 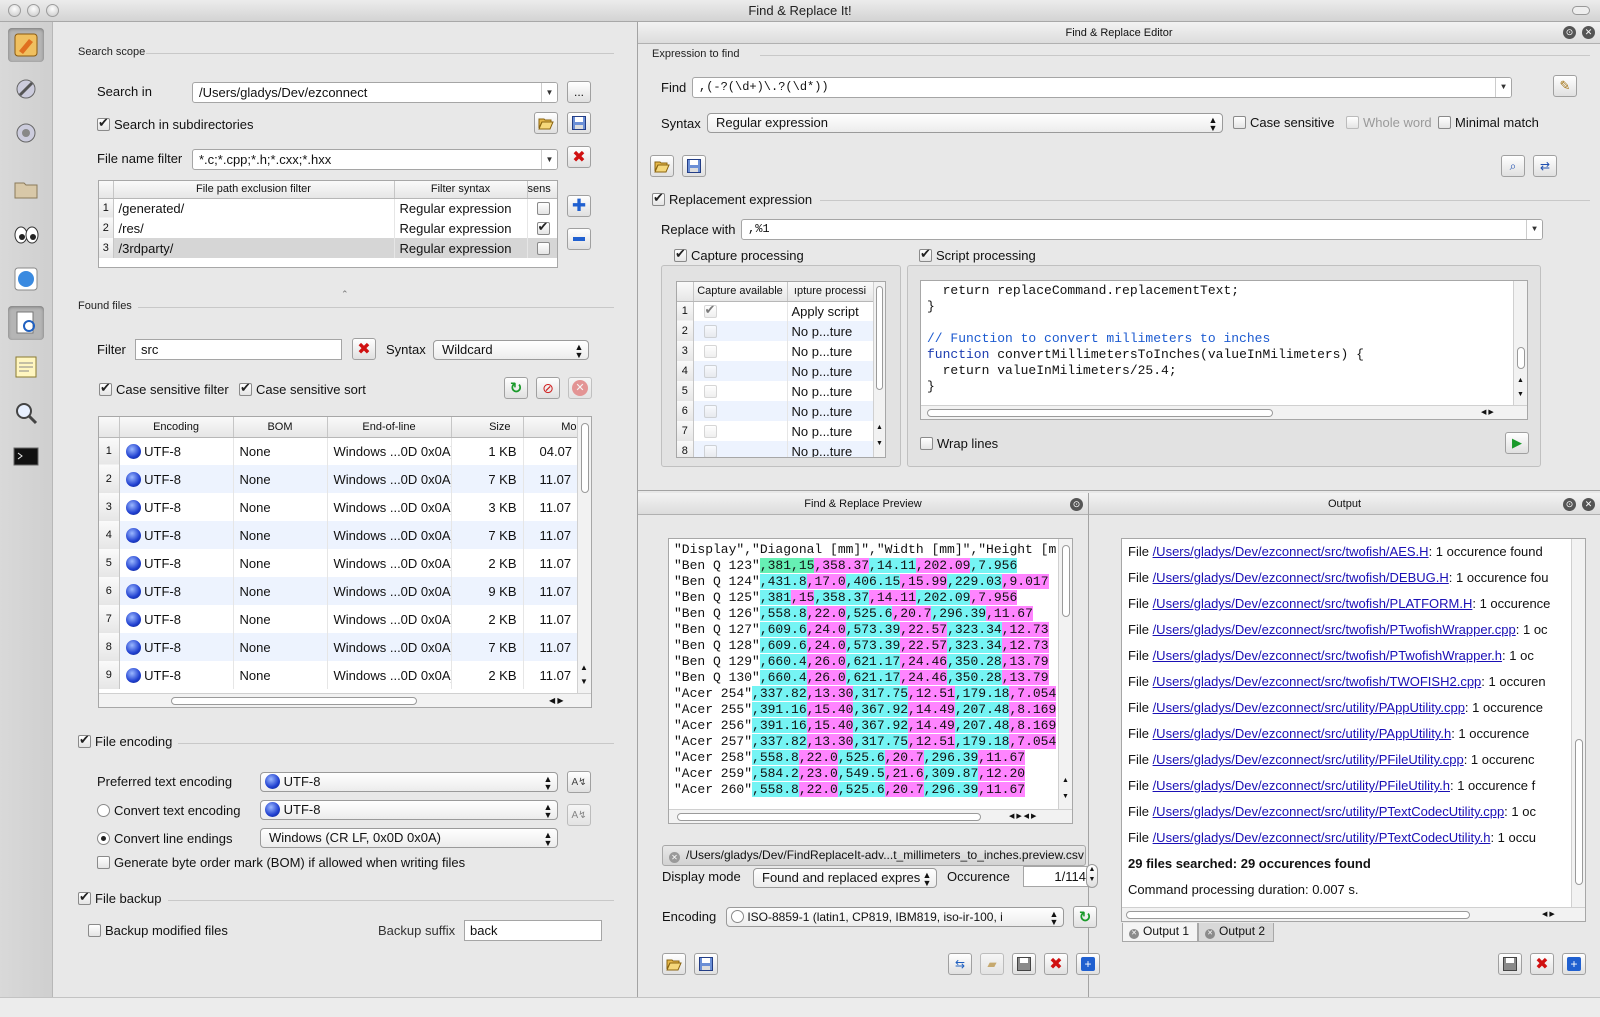 What do you see at coordinates (775, 431) in the screenshot?
I see `table-row: 7 No p...ture` at bounding box center [775, 431].